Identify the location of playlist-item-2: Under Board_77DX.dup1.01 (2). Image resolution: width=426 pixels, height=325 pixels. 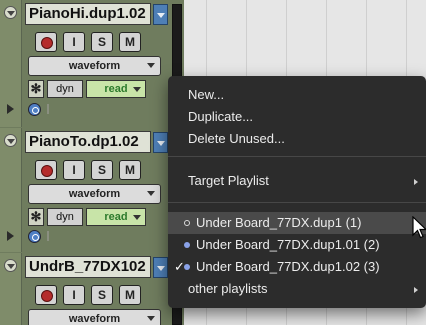
(297, 245).